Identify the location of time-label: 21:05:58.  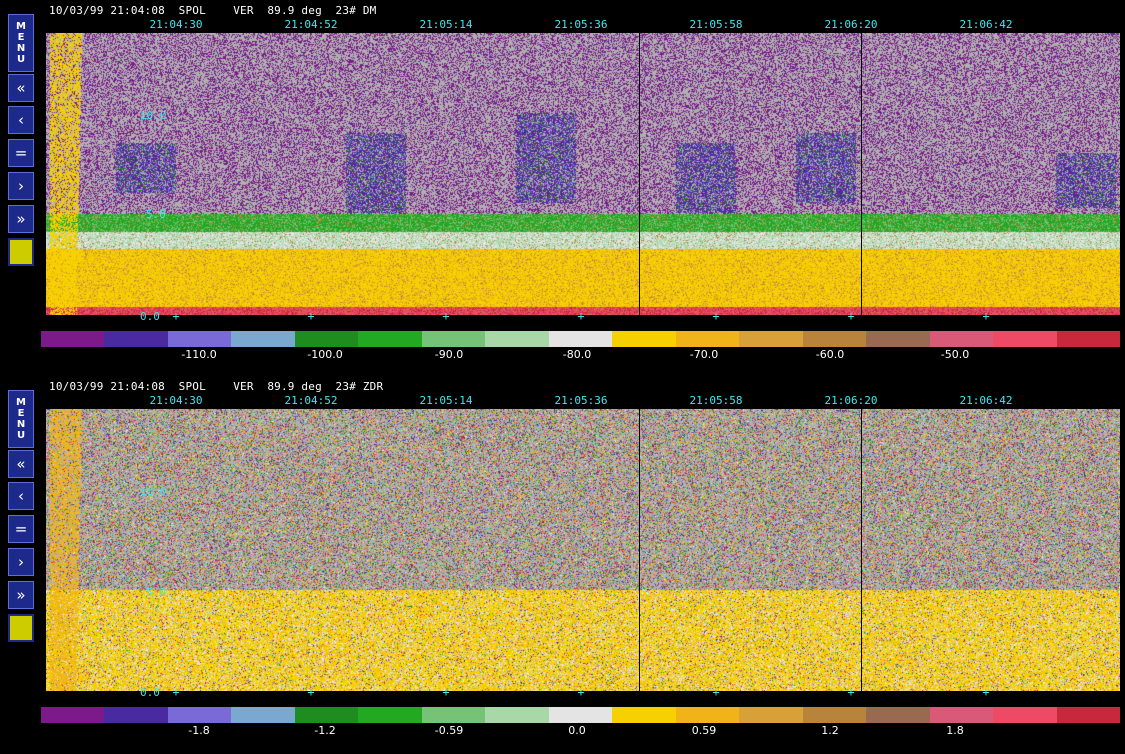
(716, 400).